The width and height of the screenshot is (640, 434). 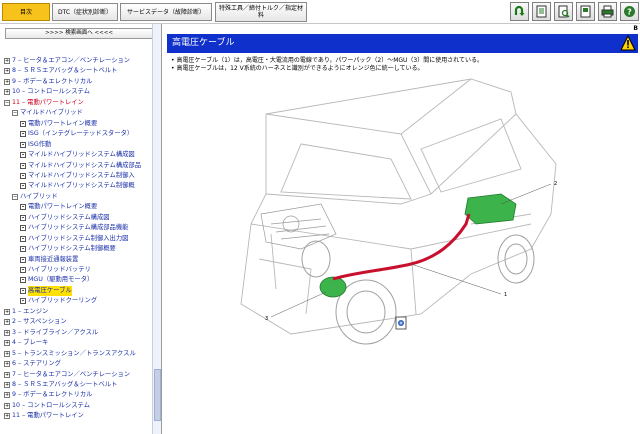 What do you see at coordinates (48, 416) in the screenshot?
I see `tree-item-label: 11 – 電動パワートレイン` at bounding box center [48, 416].